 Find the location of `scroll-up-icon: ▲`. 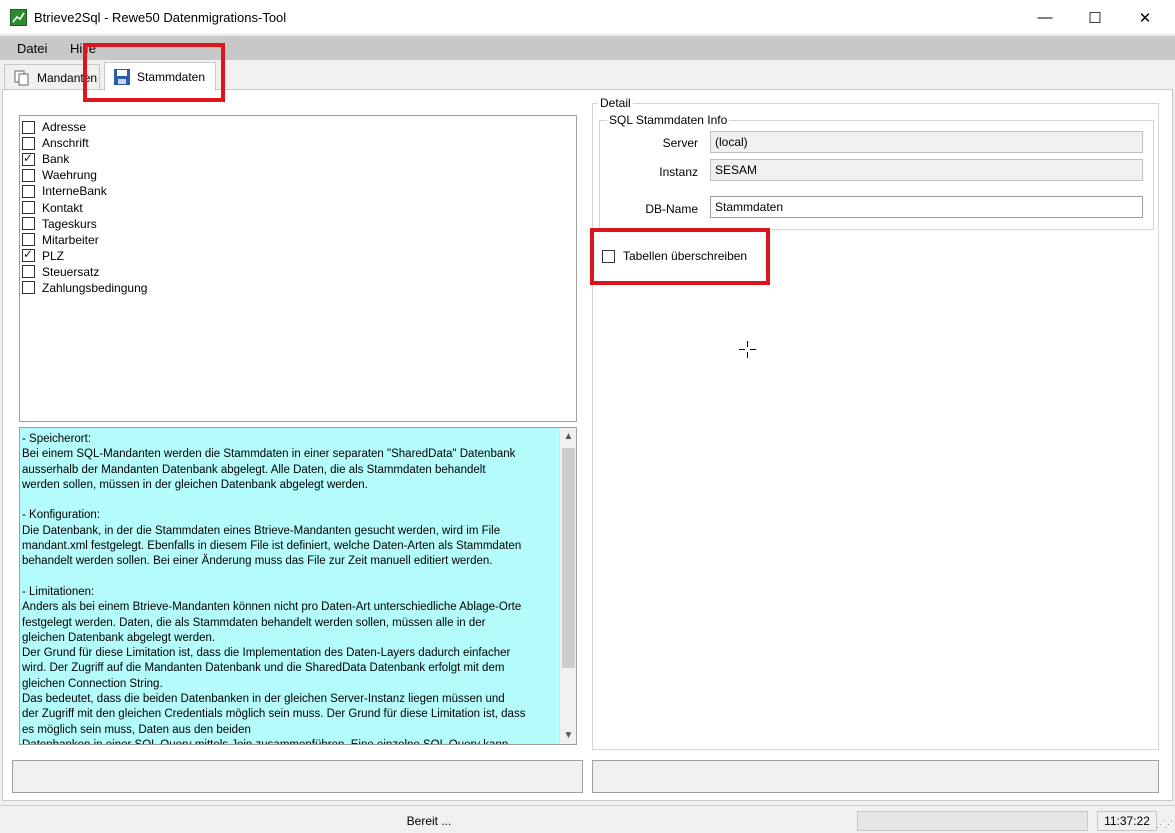

scroll-up-icon: ▲ is located at coordinates (568, 436).